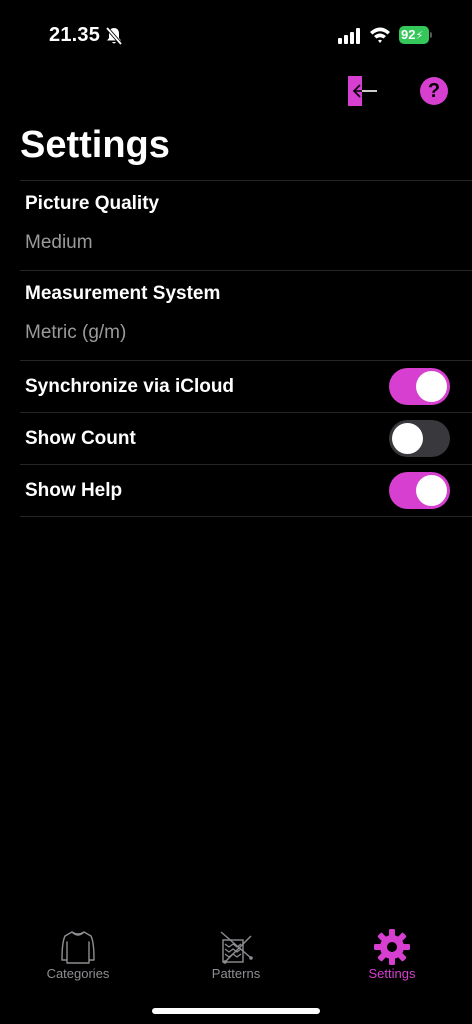  I want to click on sweater-icon, so click(78, 947).